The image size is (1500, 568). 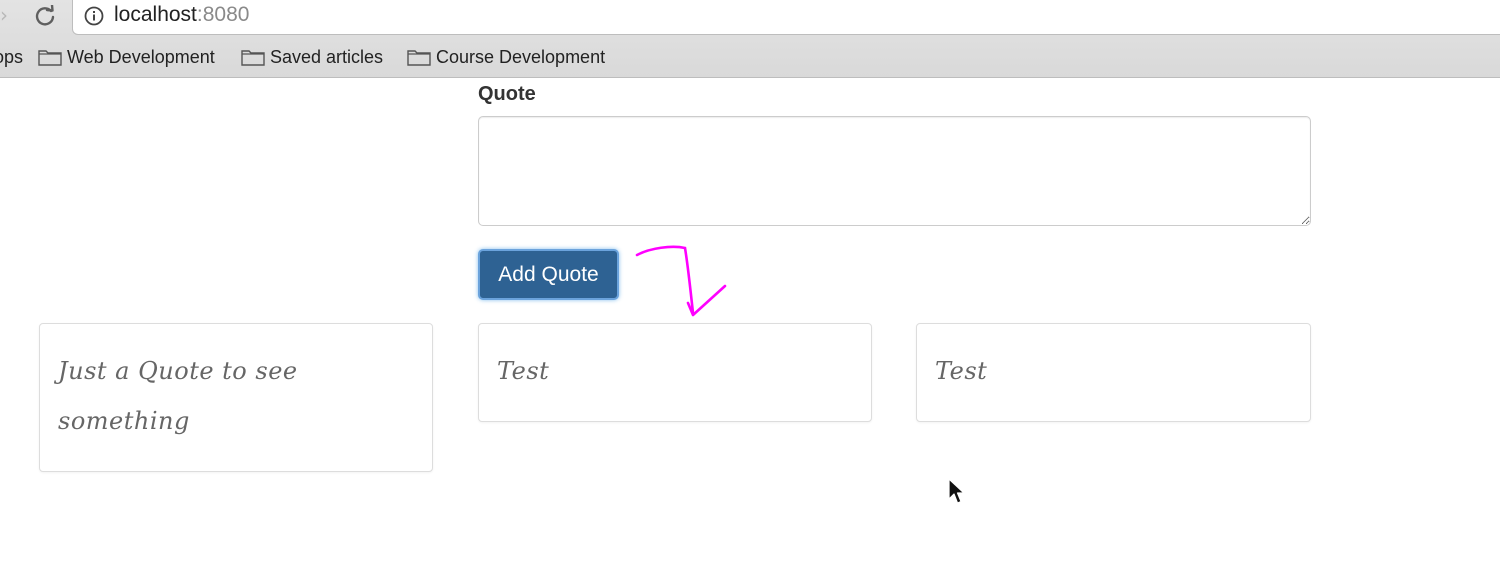 I want to click on address-url: localhost:8080, so click(x=181, y=15).